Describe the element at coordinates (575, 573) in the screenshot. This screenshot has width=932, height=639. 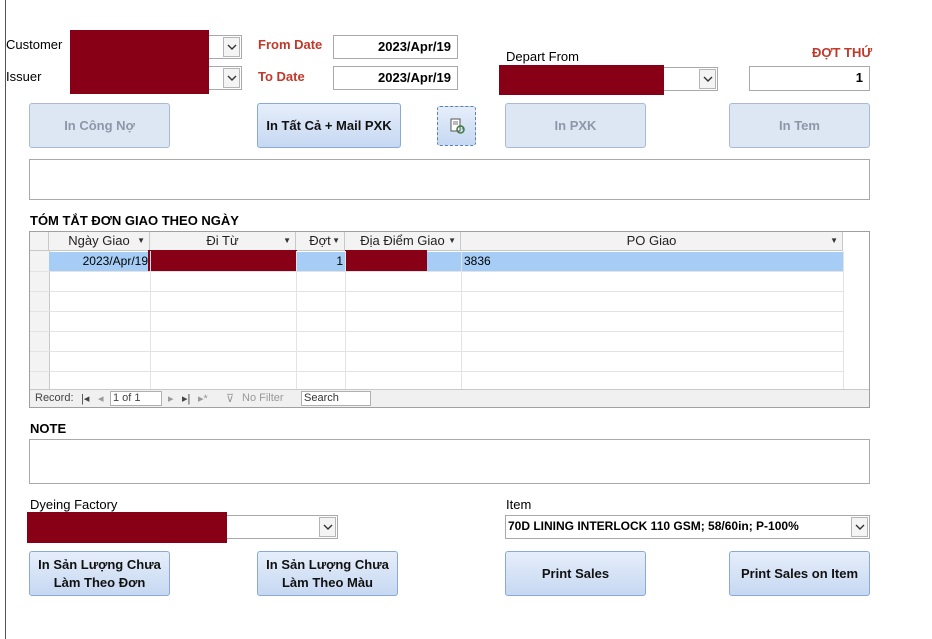
I see `print-sales-button: Print Sales` at that location.